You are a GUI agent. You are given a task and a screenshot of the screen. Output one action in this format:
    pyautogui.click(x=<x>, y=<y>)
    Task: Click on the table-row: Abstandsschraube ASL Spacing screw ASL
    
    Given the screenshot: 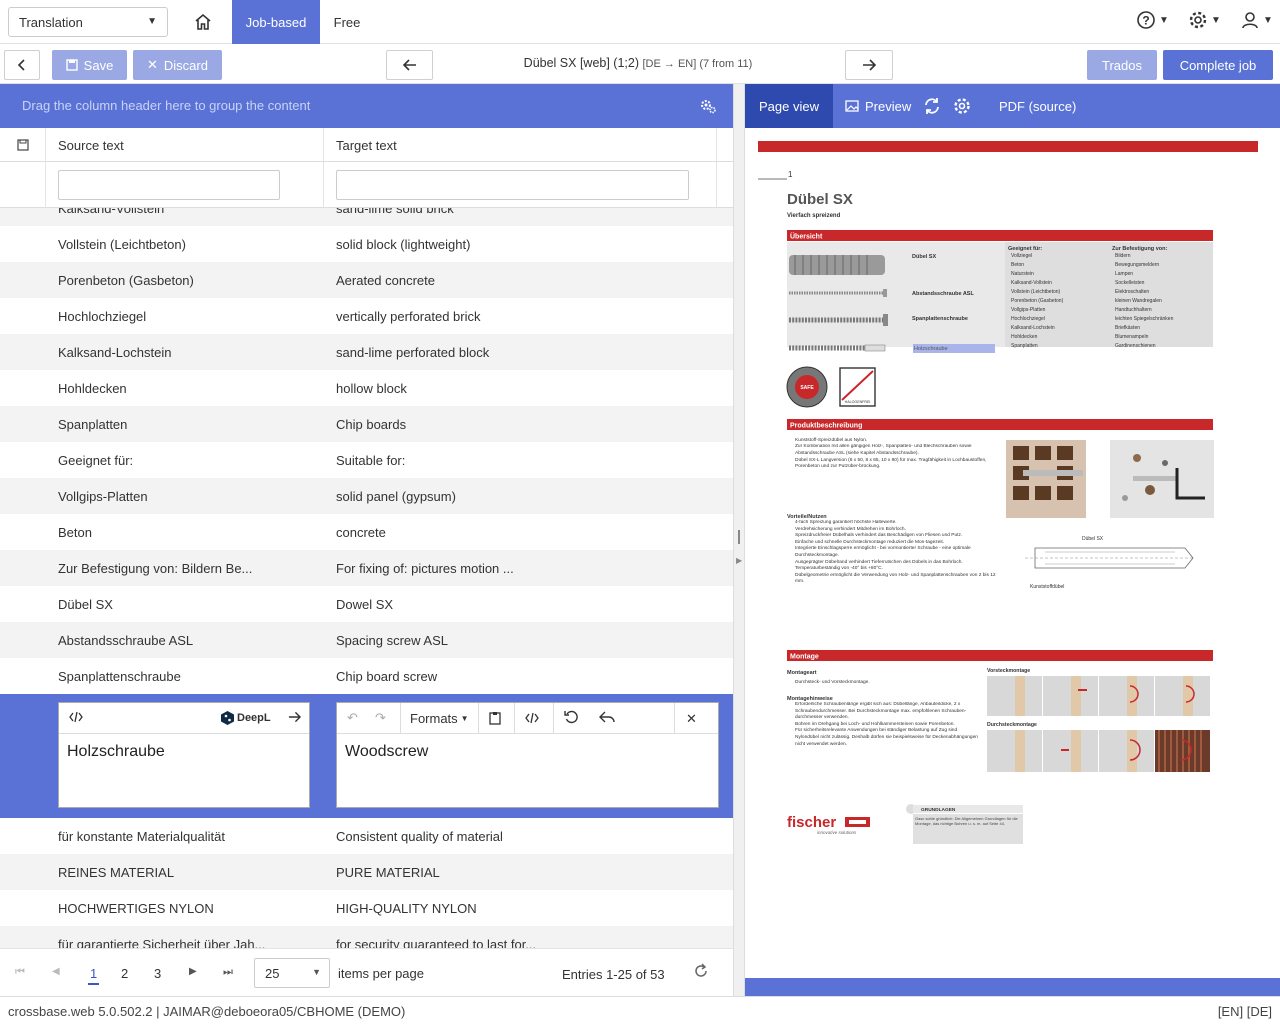 What is the action you would take?
    pyautogui.click(x=366, y=640)
    